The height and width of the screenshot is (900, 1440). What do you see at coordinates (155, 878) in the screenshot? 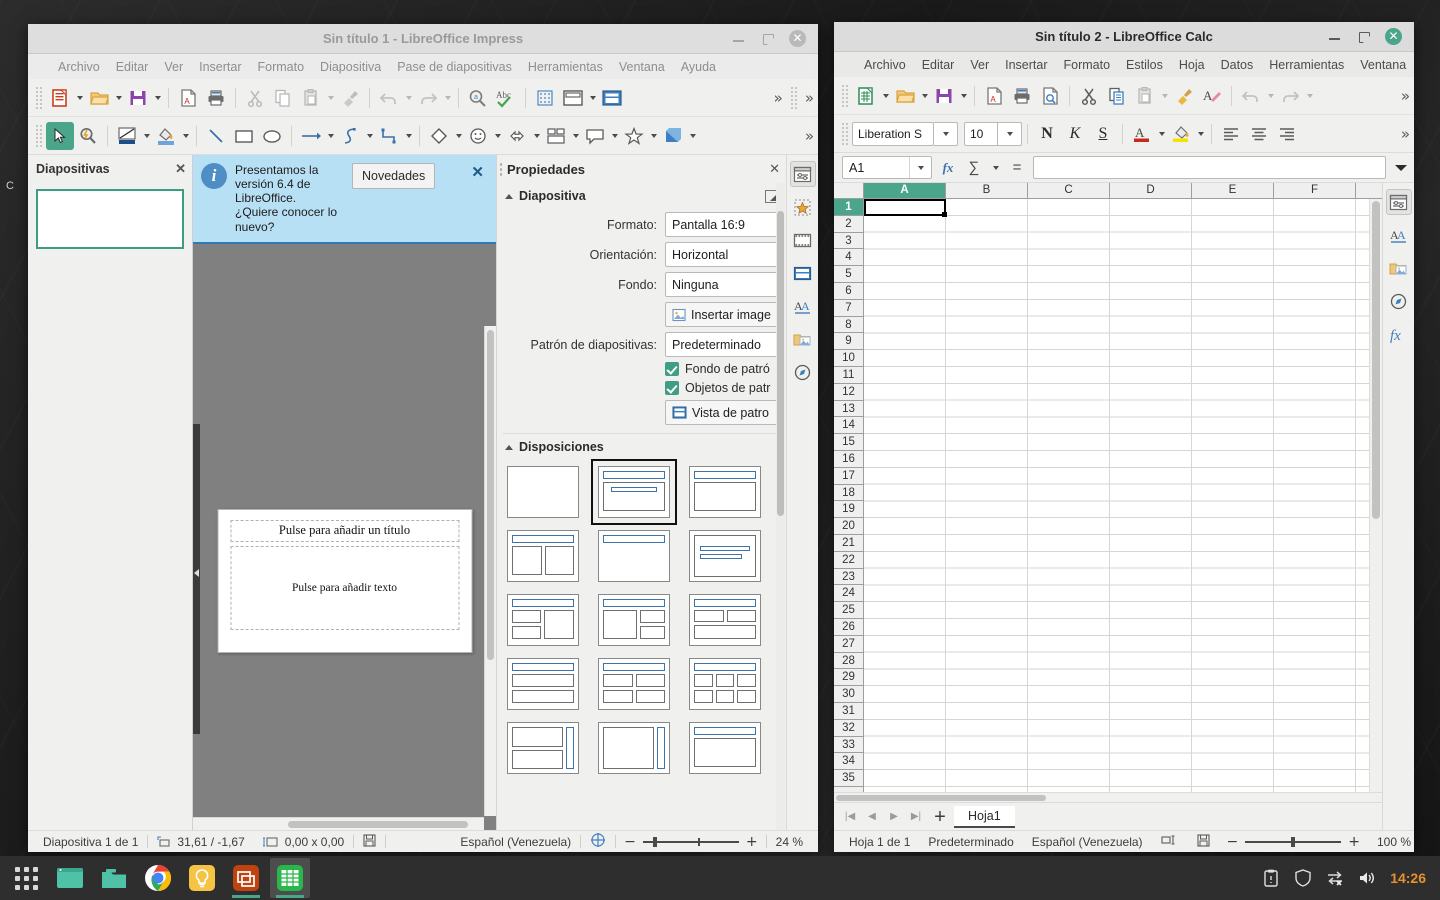
I see `taskbar-apps` at bounding box center [155, 878].